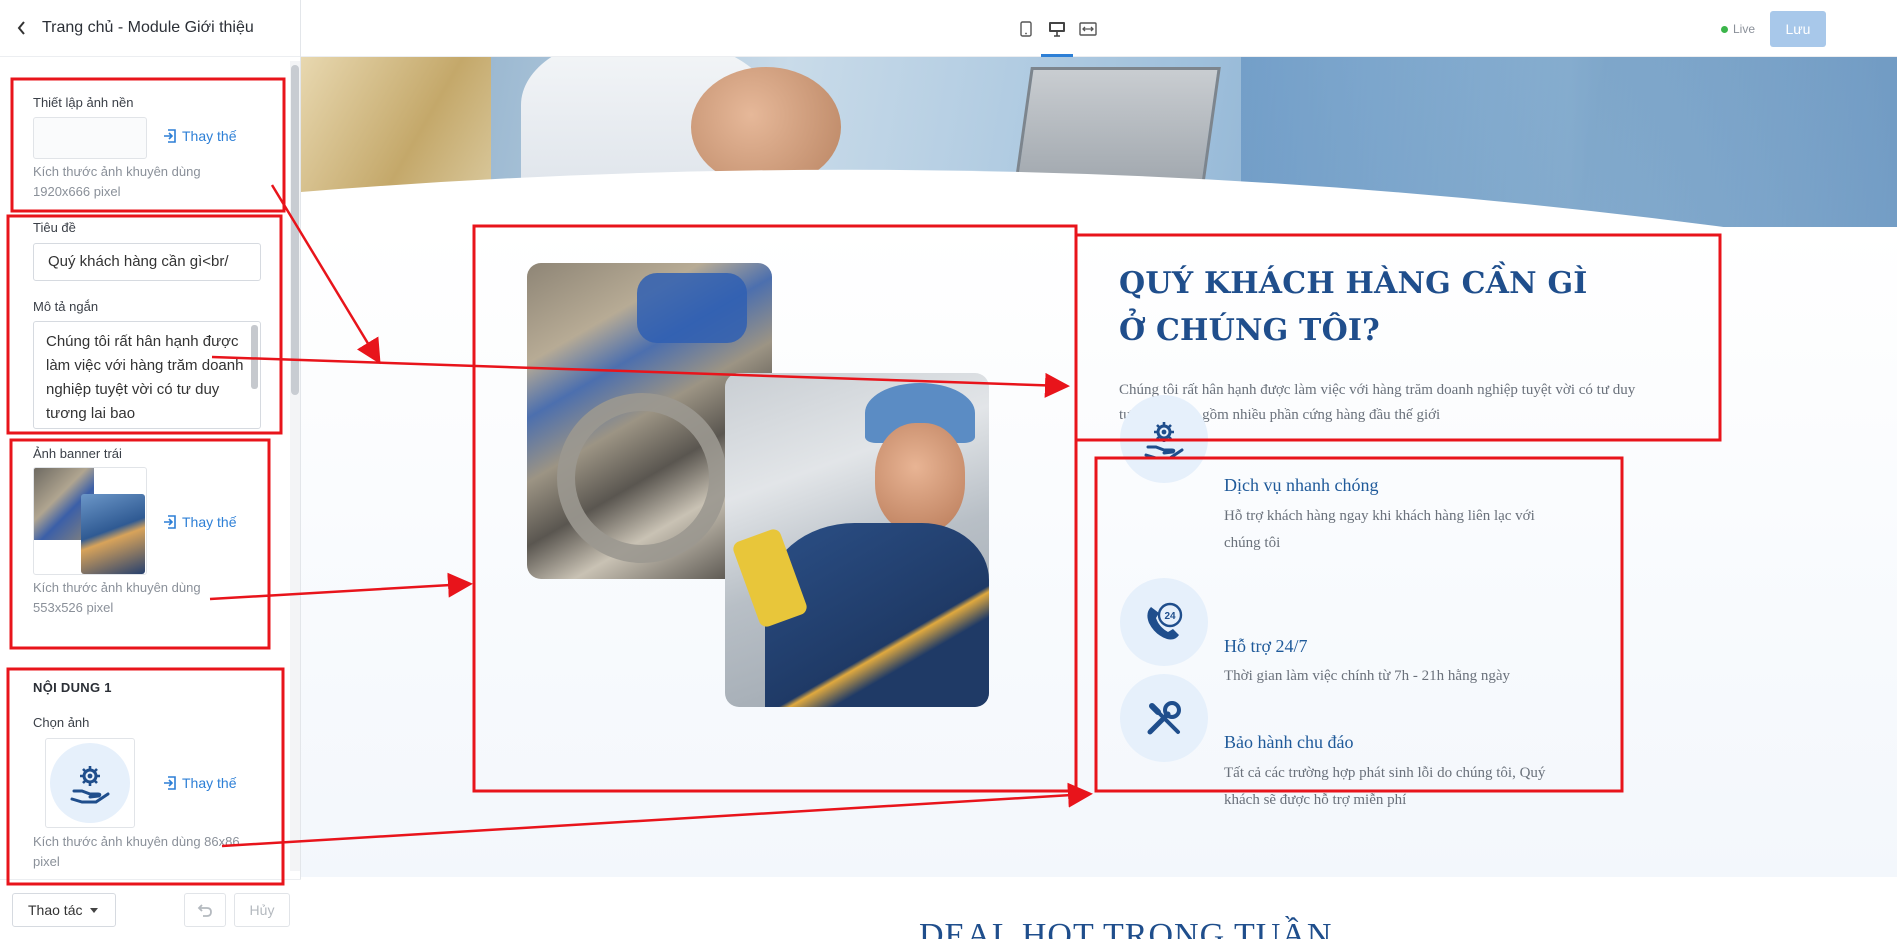 The width and height of the screenshot is (1897, 939). Describe the element at coordinates (1724, 29) in the screenshot. I see `live-dot-icon` at that location.